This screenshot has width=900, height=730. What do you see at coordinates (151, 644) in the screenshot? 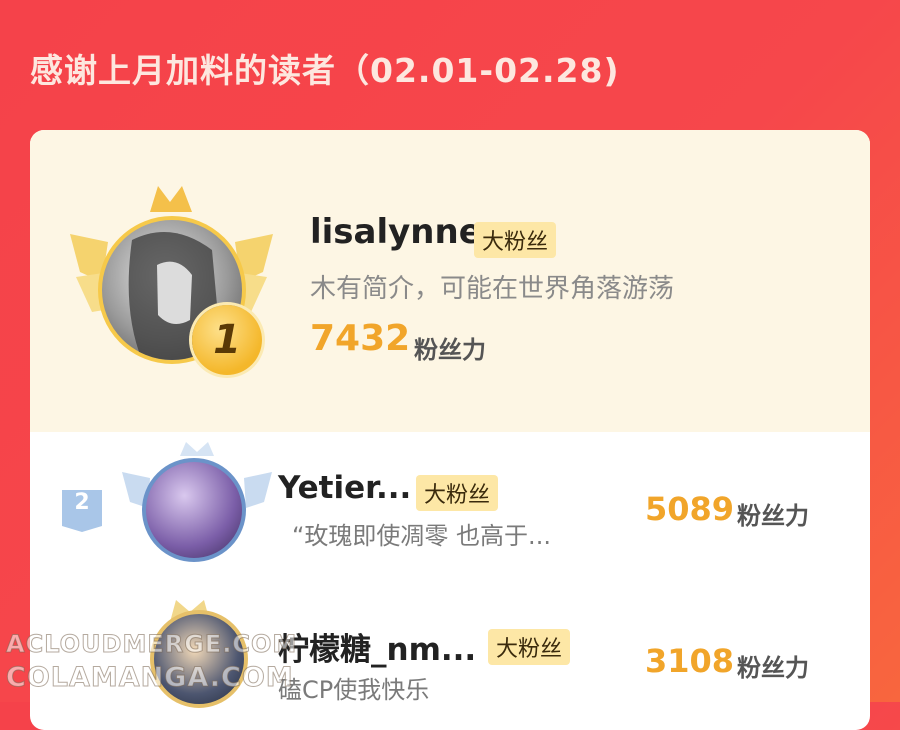
I see `watermark-line-1: ACLOUDMERGE.COM` at bounding box center [151, 644].